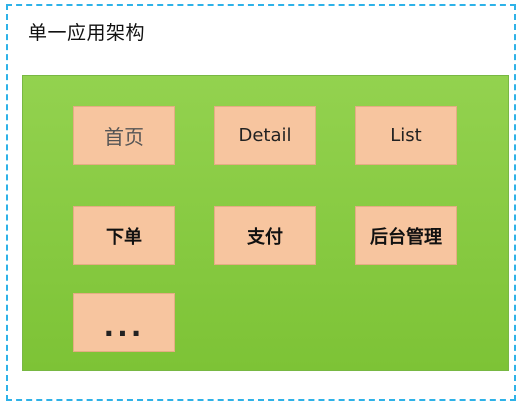 This screenshot has height=408, width=525. I want to click on diagram-title: 单一应用架构, so click(87, 33).